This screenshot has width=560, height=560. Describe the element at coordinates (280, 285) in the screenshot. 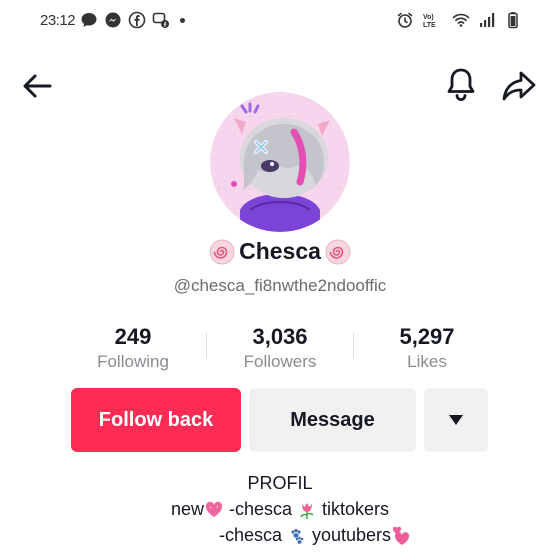

I see `profile-handle: @chesca_fi8nwthe2ndooffic` at that location.